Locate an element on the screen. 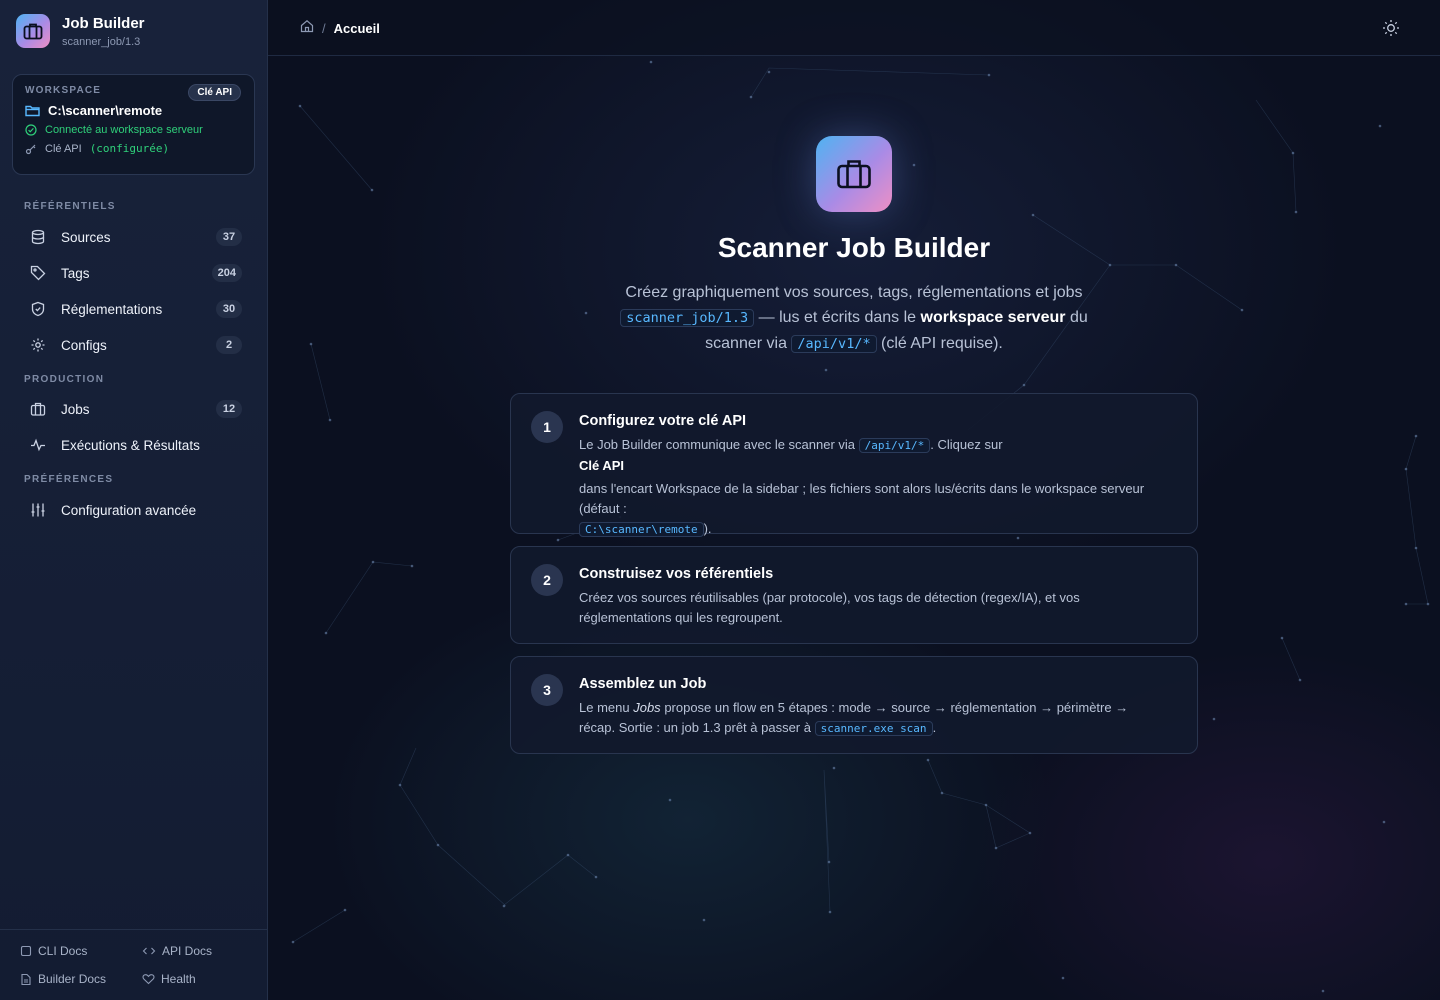  builder-docs-label: Builder Docs is located at coordinates (72, 979).